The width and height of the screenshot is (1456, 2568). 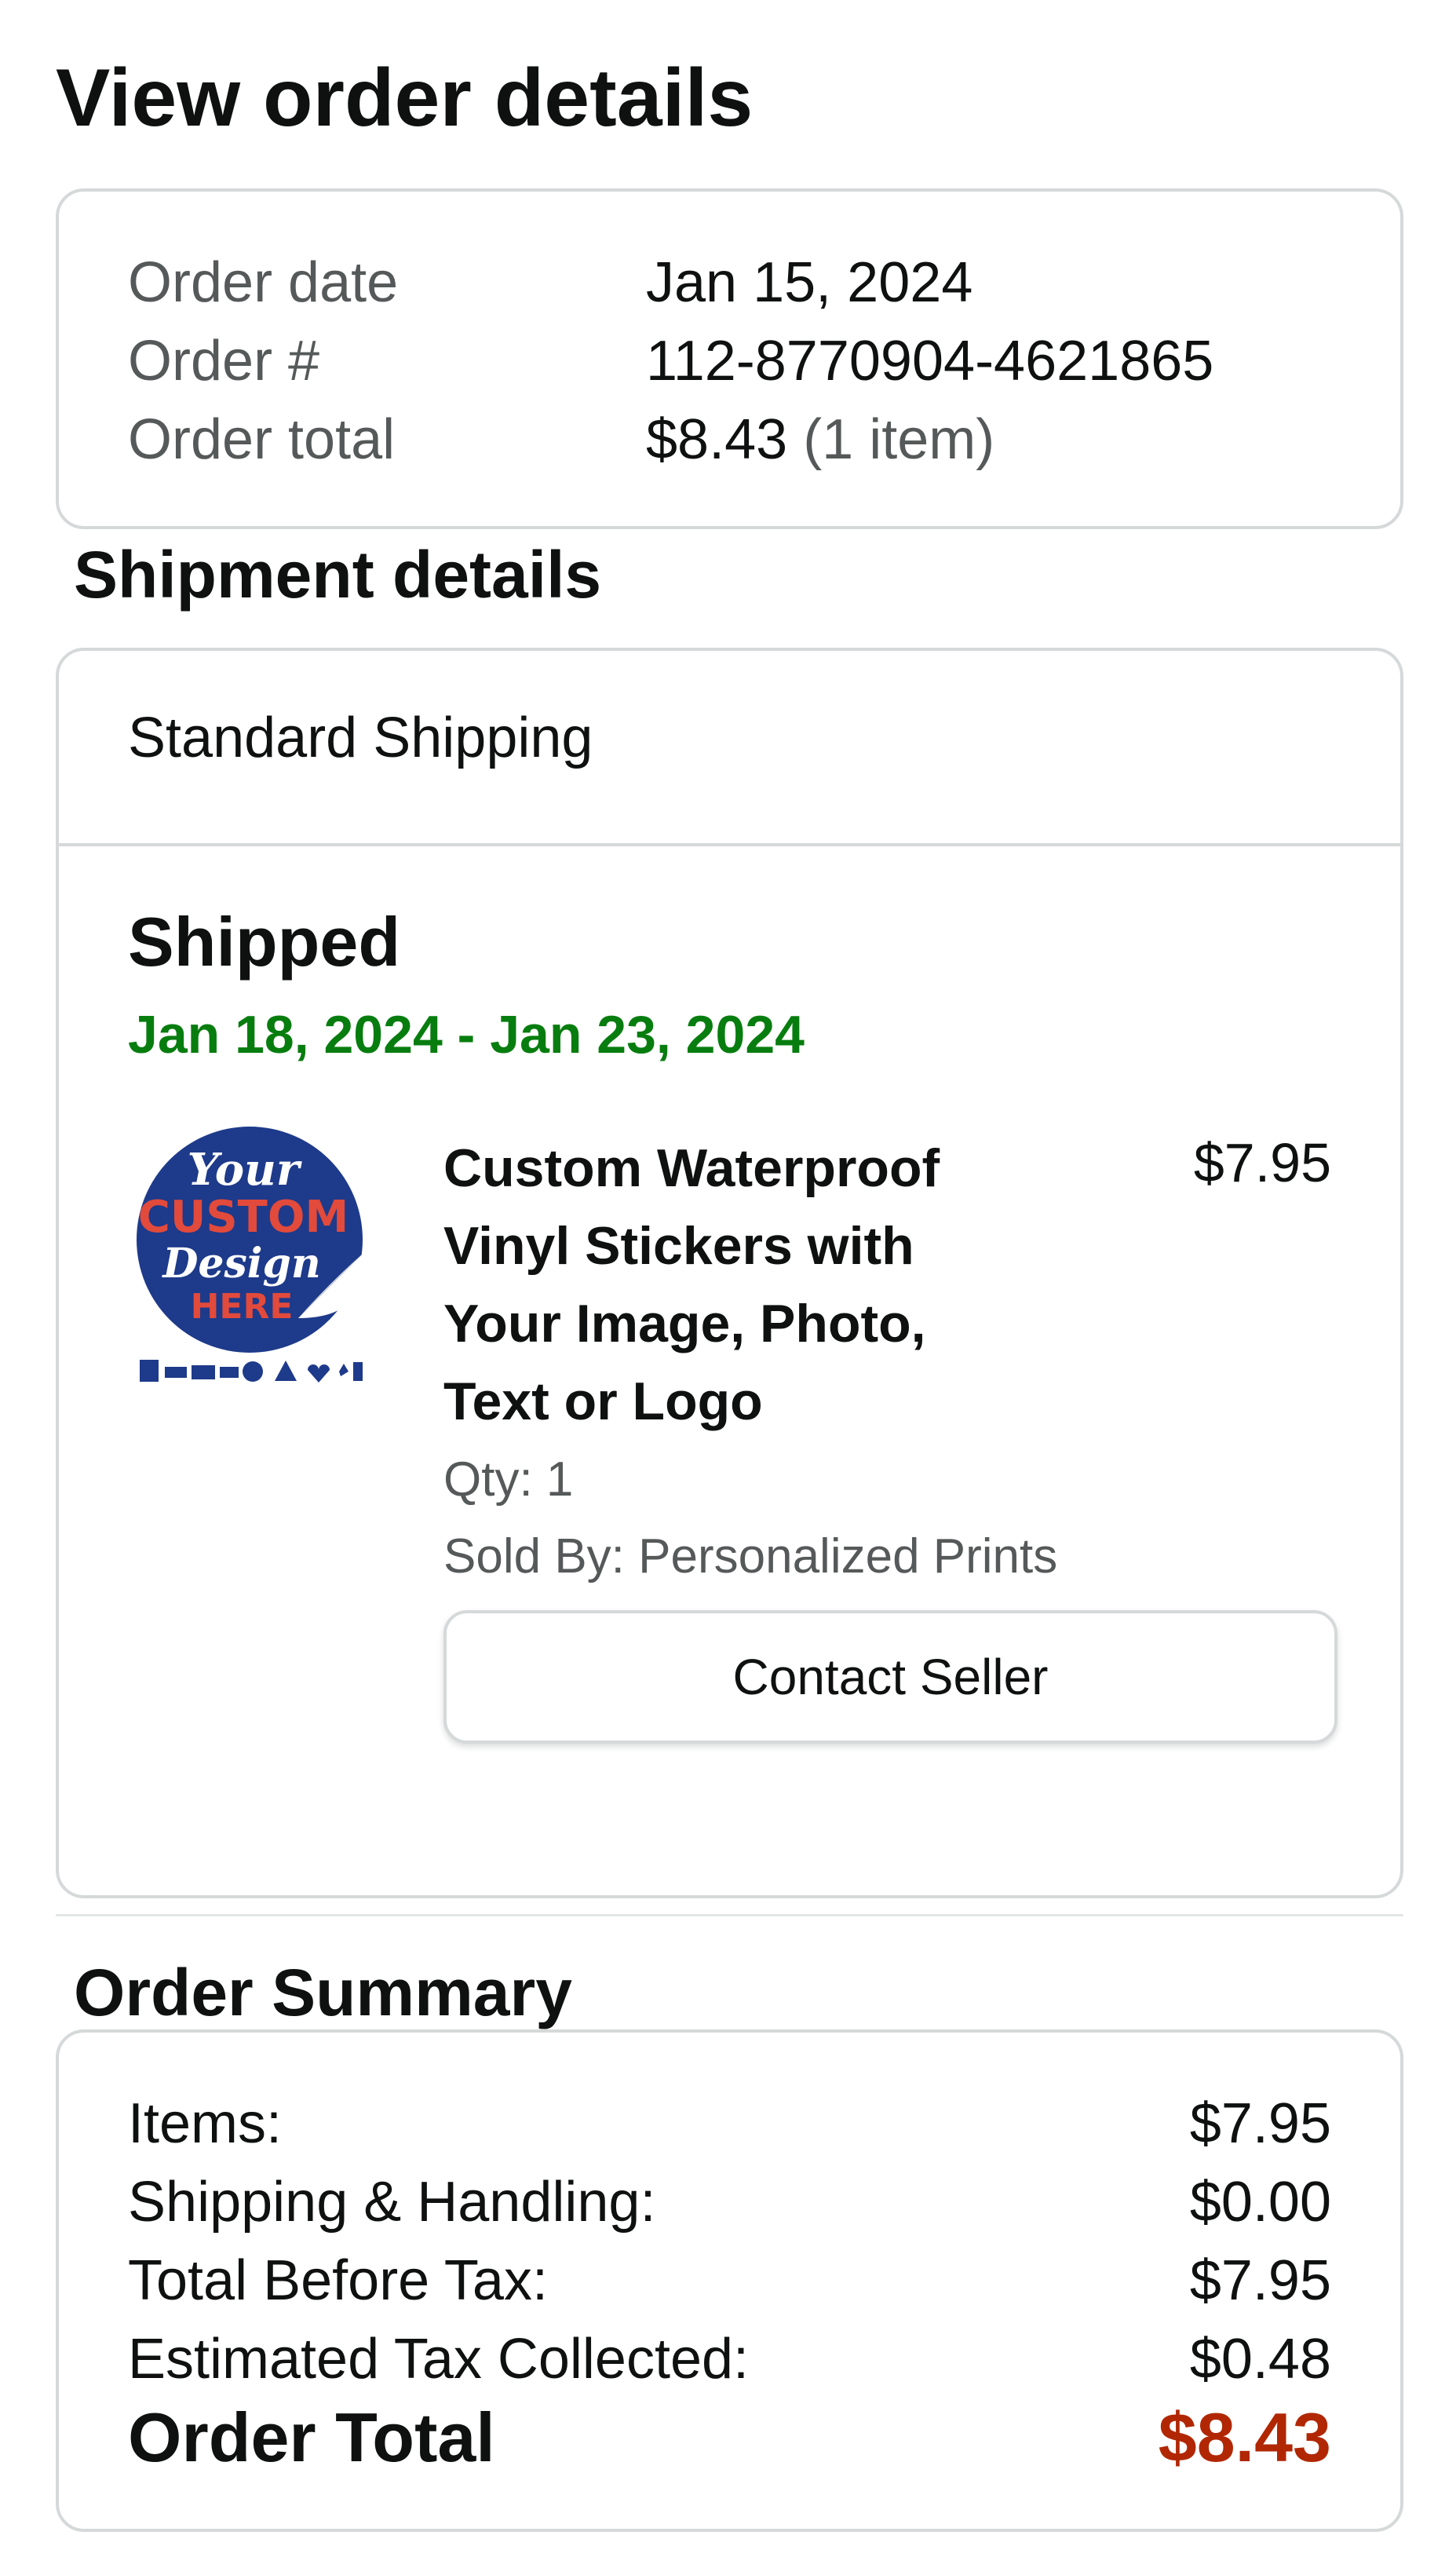 What do you see at coordinates (1260, 2202) in the screenshot?
I see `summary-amount: $0.00` at bounding box center [1260, 2202].